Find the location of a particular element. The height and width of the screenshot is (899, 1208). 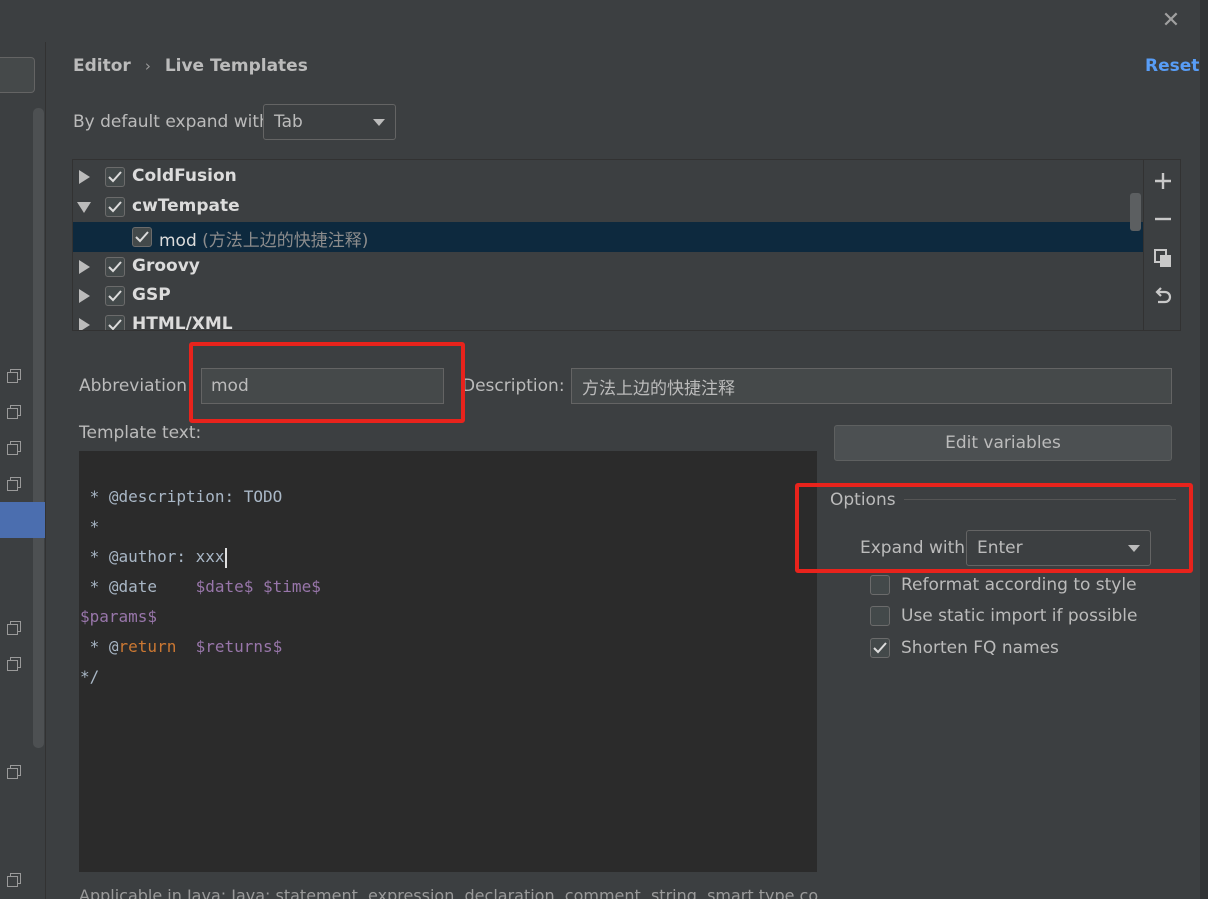

edit-variables-button: Edit variables is located at coordinates (1003, 443).